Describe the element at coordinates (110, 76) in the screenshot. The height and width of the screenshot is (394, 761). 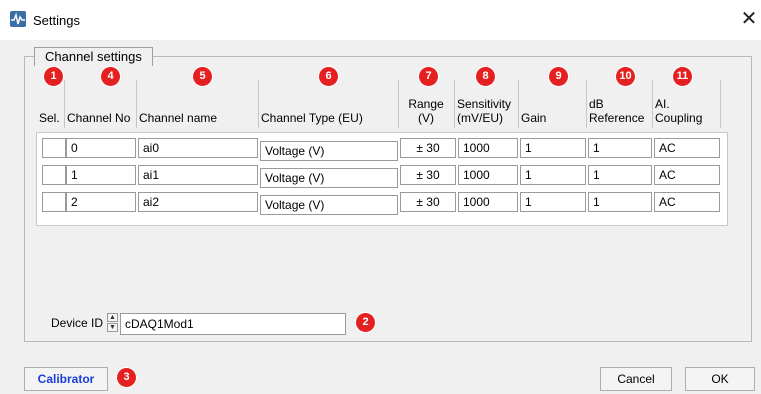
I see `callout-badge-channel-no: 4` at that location.